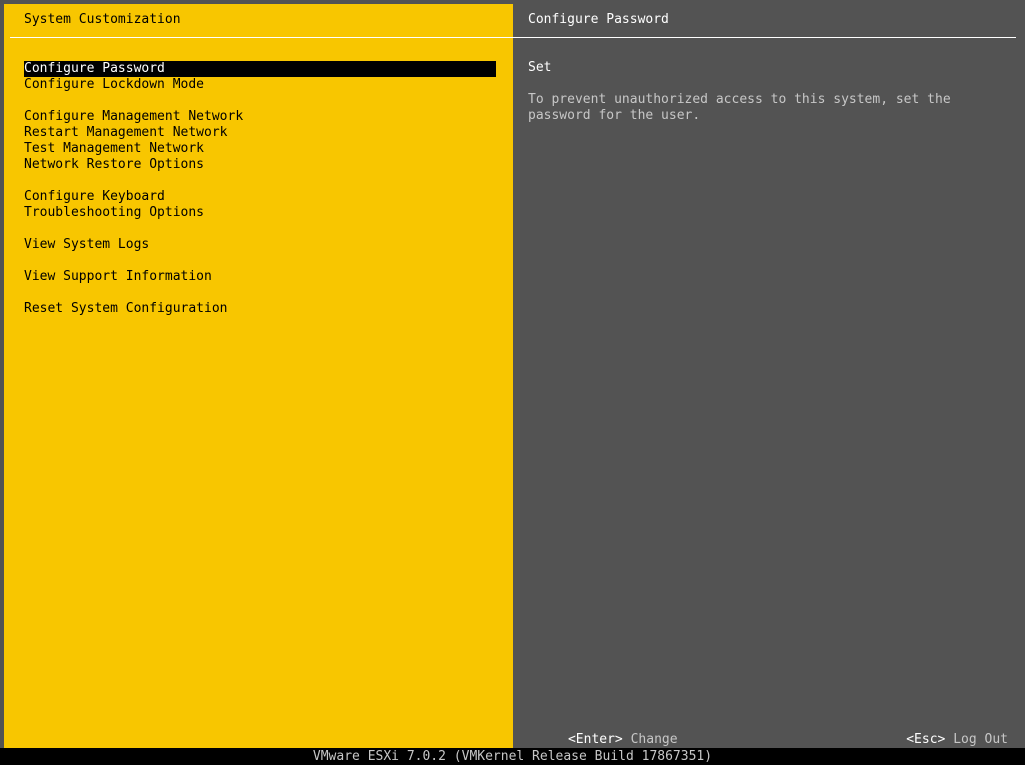 The height and width of the screenshot is (765, 1025). What do you see at coordinates (260, 197) in the screenshot?
I see `menu-item-configure-keyboard: Configure Keyboard` at bounding box center [260, 197].